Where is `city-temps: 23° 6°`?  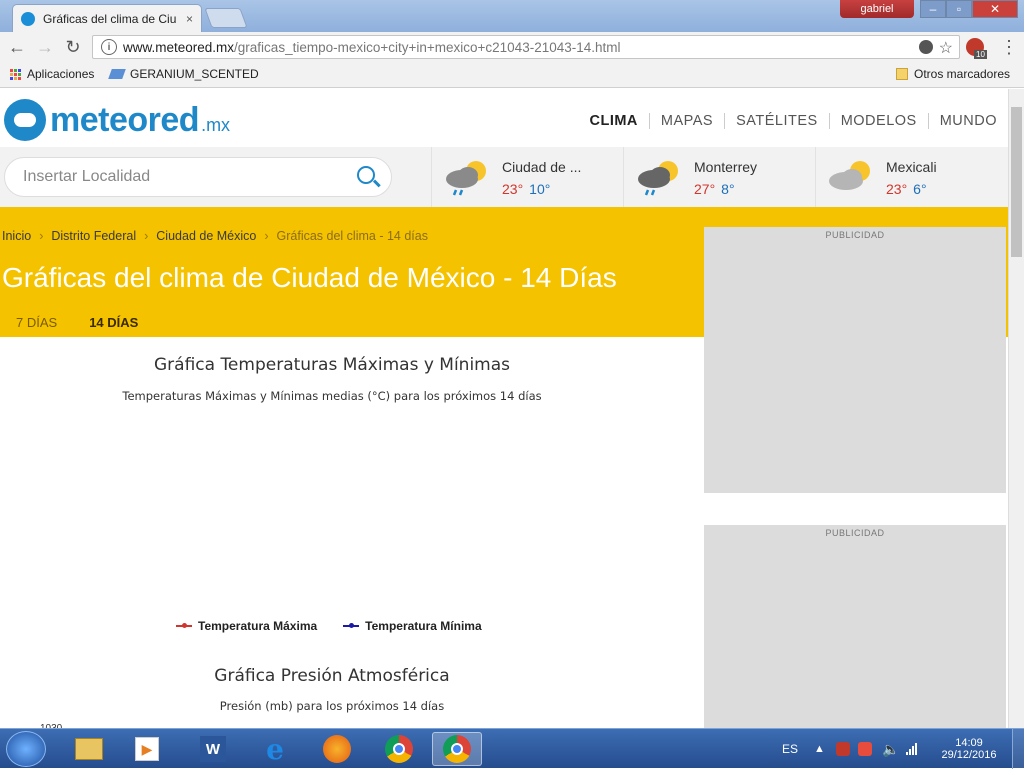 city-temps: 23° 6° is located at coordinates (906, 189).